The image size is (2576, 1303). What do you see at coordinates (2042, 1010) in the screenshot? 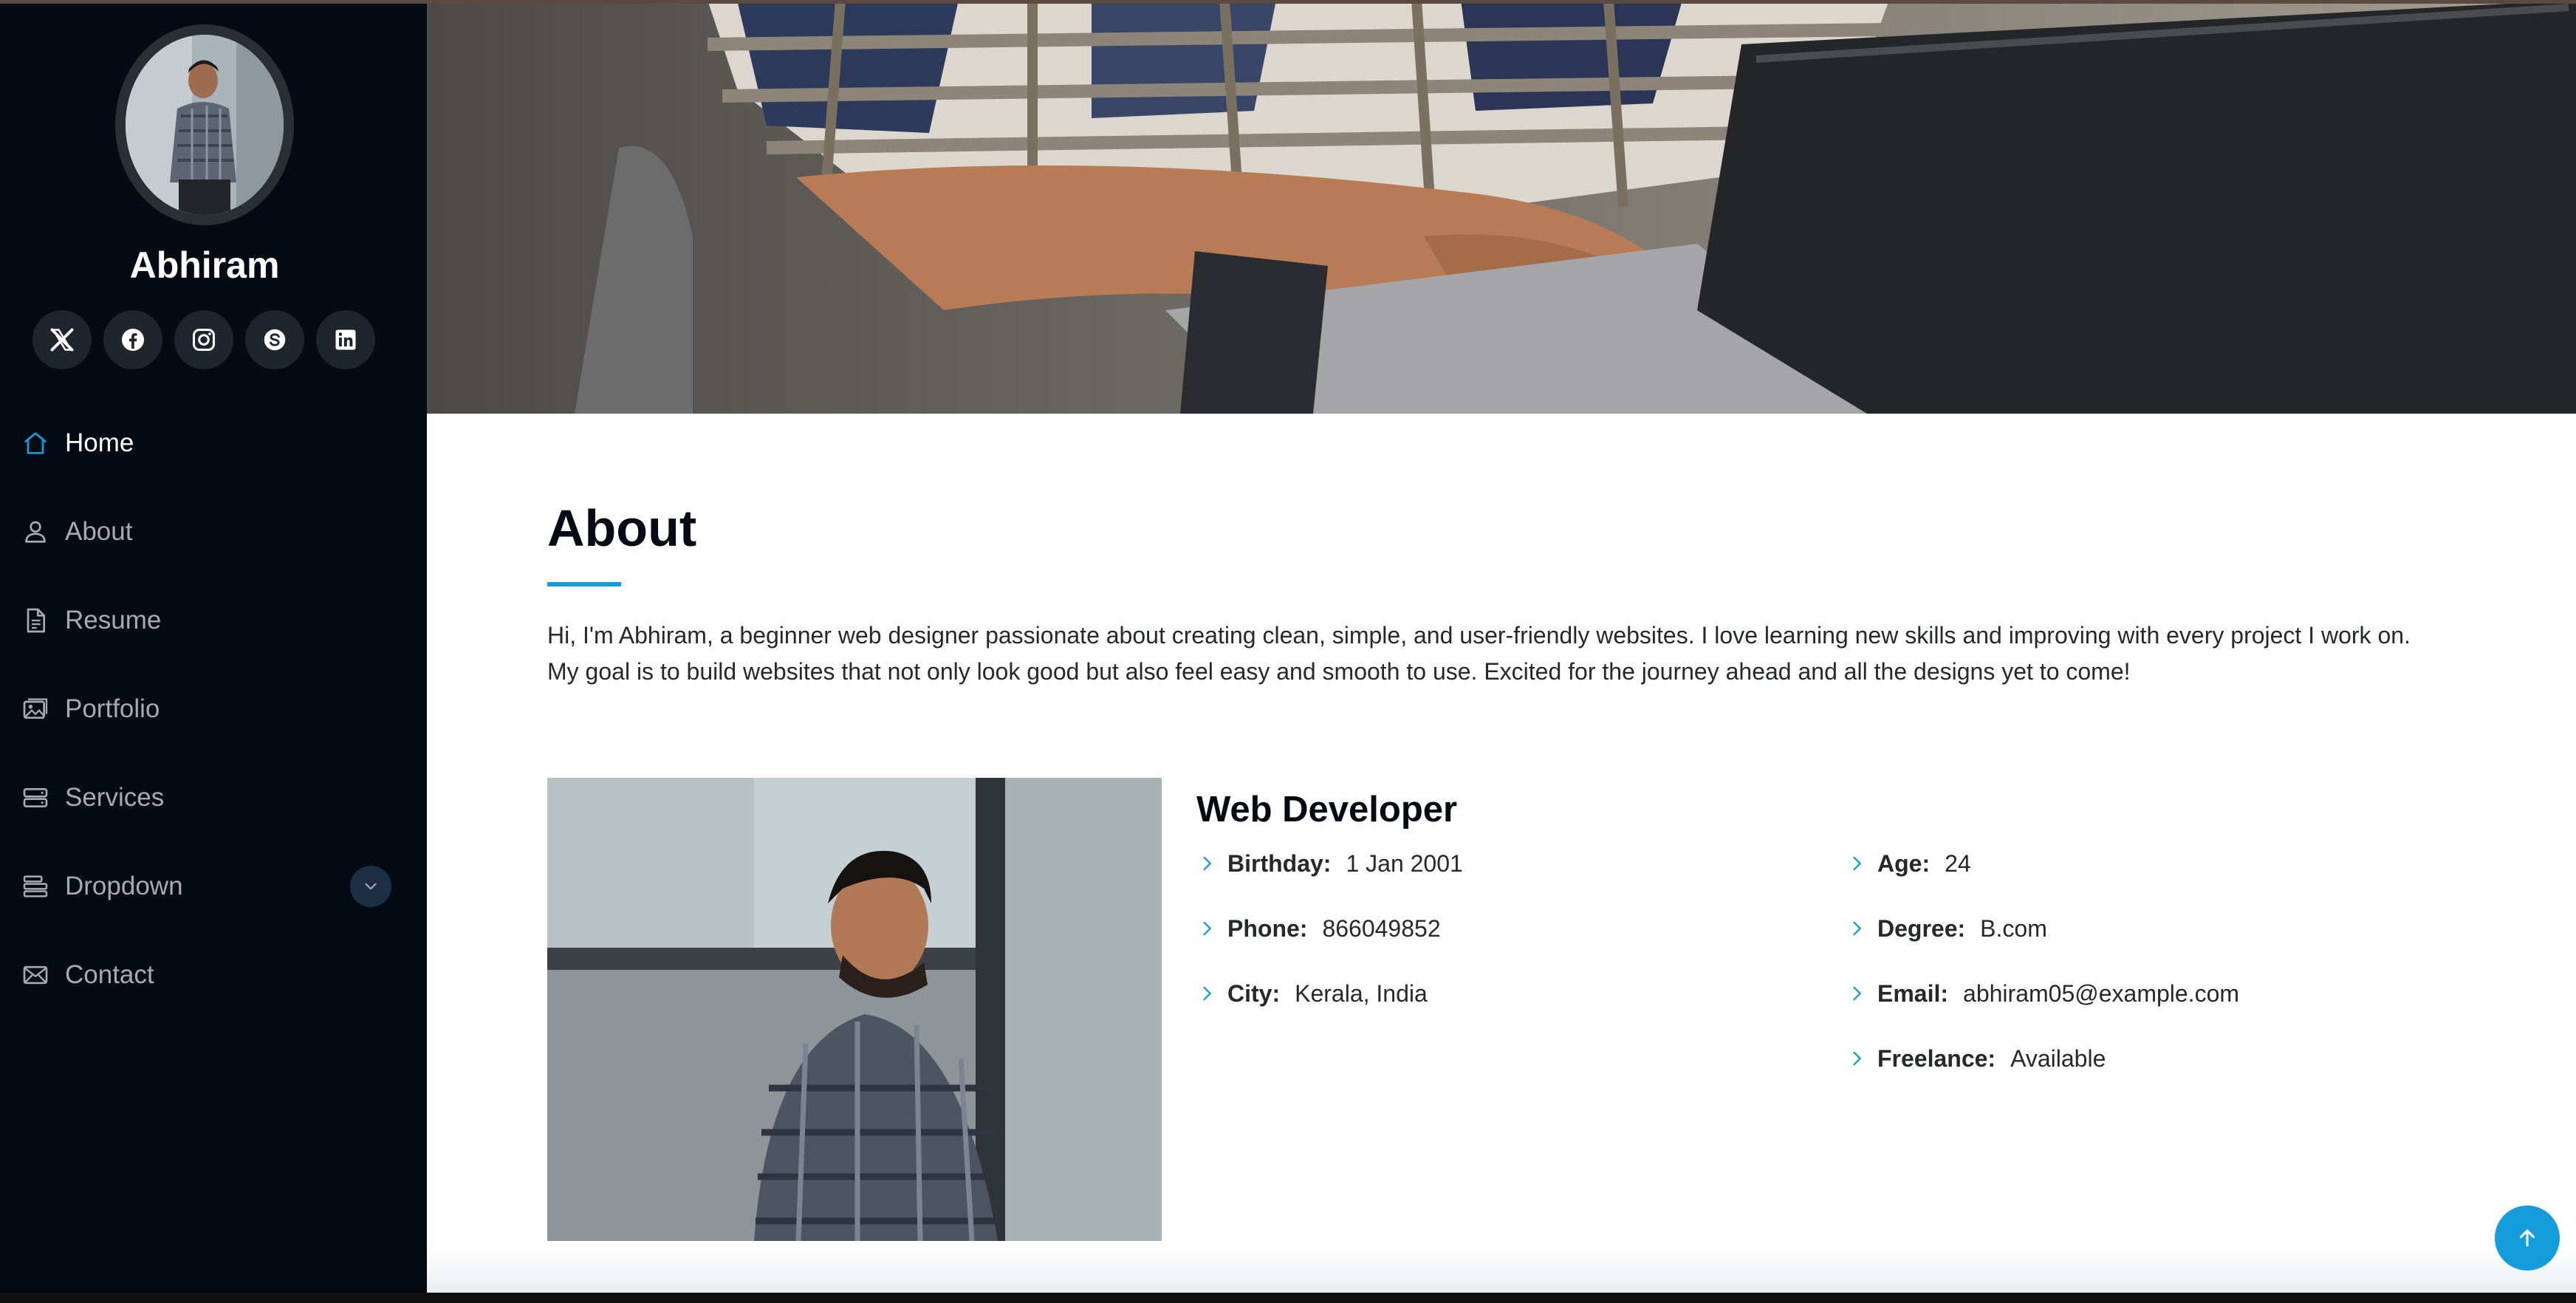
I see `info-email: Email: abhiram05@example.com` at bounding box center [2042, 1010].